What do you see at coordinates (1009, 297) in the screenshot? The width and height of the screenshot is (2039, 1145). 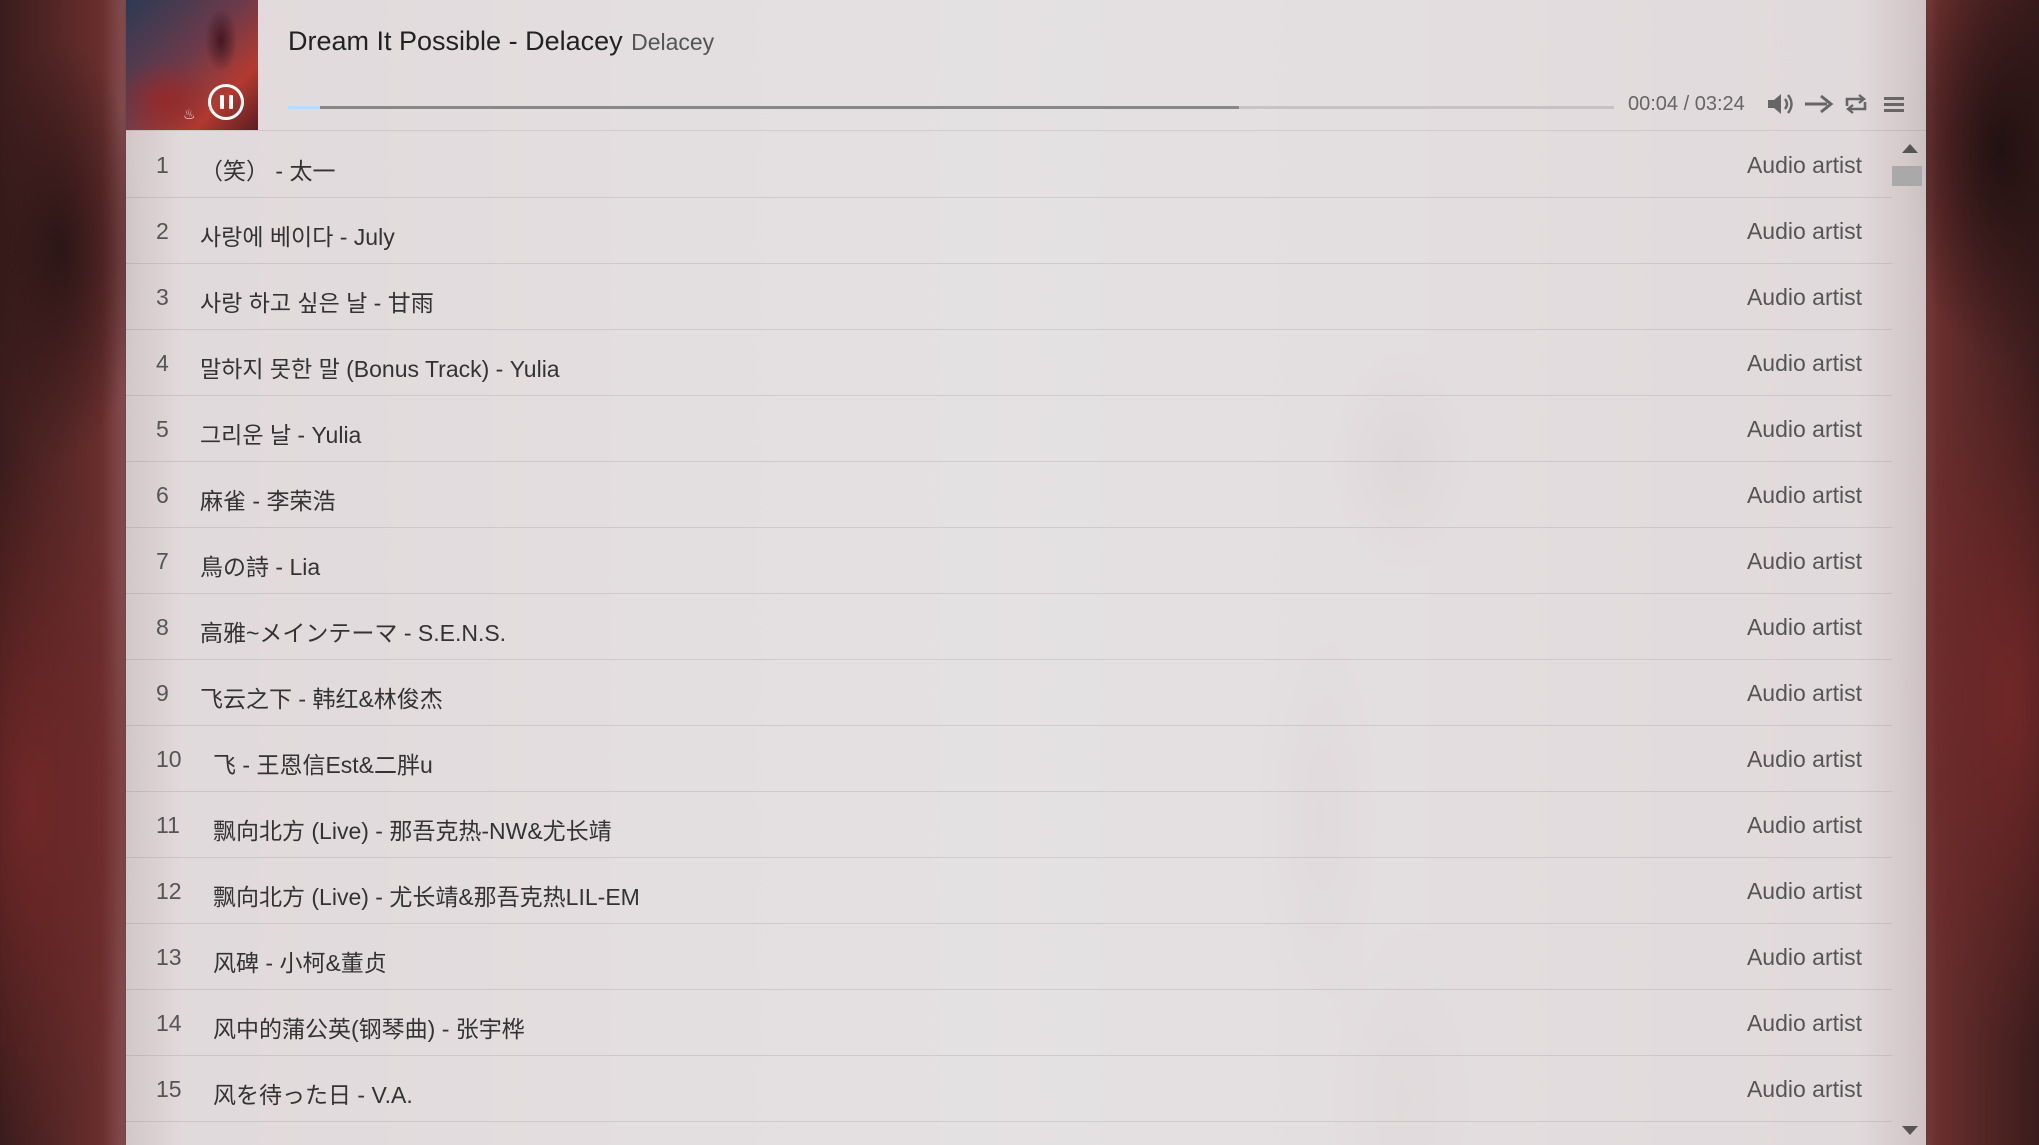 I see `playlist-row: 3 사랑 하고 싶은 날 - 甘雨 Audio artist` at bounding box center [1009, 297].